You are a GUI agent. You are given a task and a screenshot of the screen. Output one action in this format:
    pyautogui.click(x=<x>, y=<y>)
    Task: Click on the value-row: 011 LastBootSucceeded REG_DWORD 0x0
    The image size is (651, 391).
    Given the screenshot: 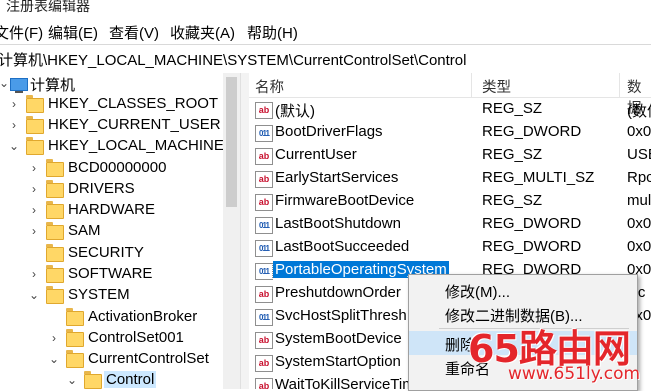 What is the action you would take?
    pyautogui.click(x=450, y=247)
    